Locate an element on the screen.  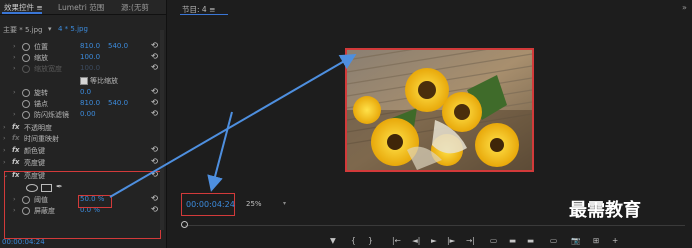
comparison-view-icon: ⊞ is located at coordinates (596, 240).